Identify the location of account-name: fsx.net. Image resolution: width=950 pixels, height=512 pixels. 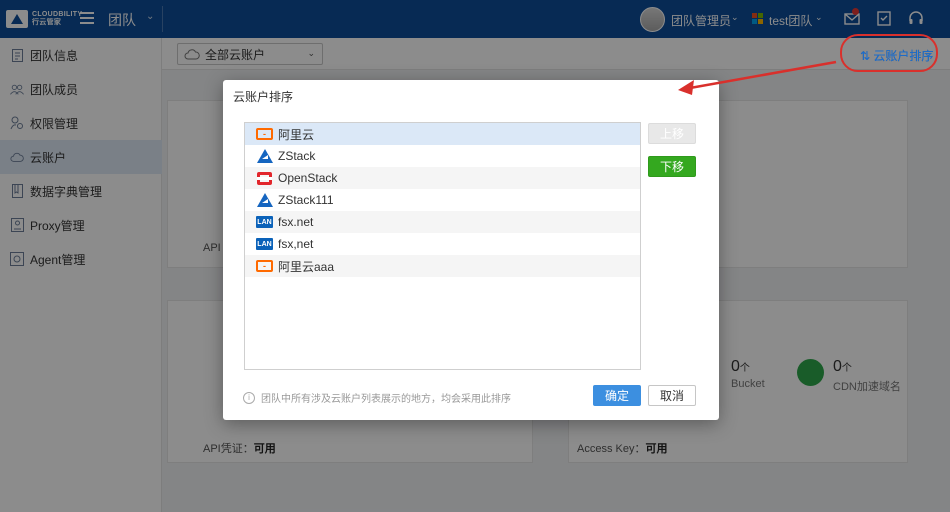
(296, 222).